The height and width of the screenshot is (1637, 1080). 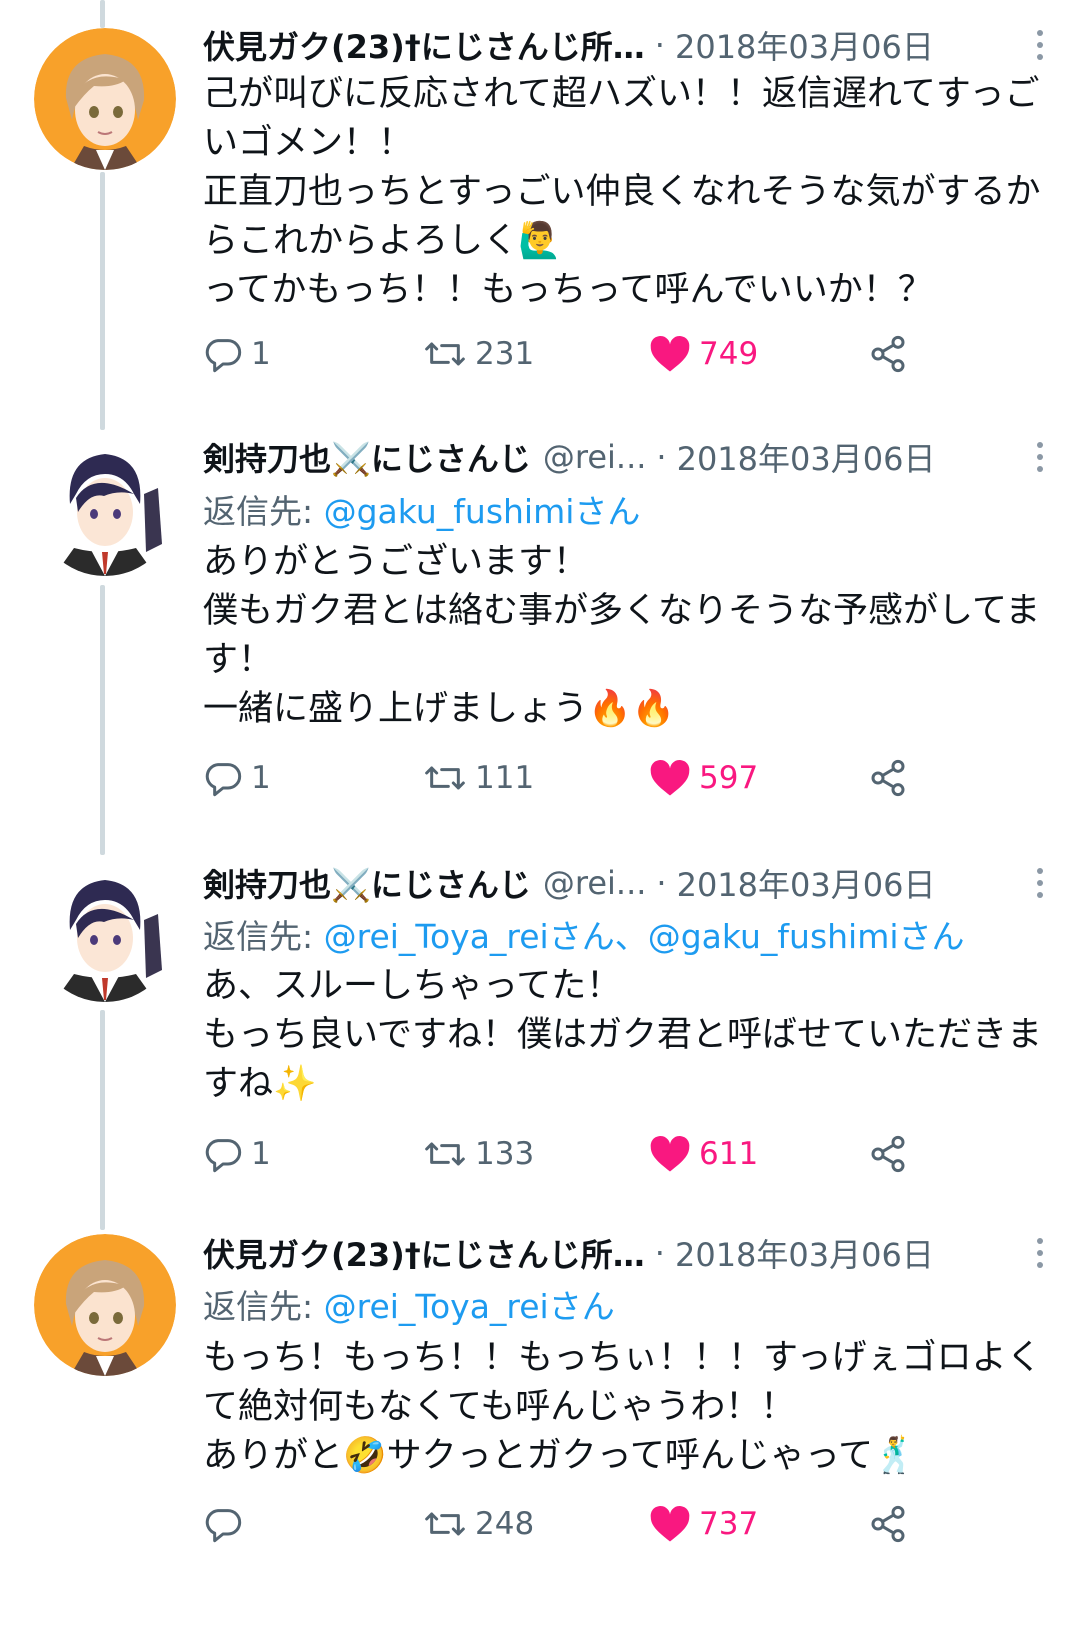 What do you see at coordinates (505, 354) in the screenshot?
I see `retweet-count: 231` at bounding box center [505, 354].